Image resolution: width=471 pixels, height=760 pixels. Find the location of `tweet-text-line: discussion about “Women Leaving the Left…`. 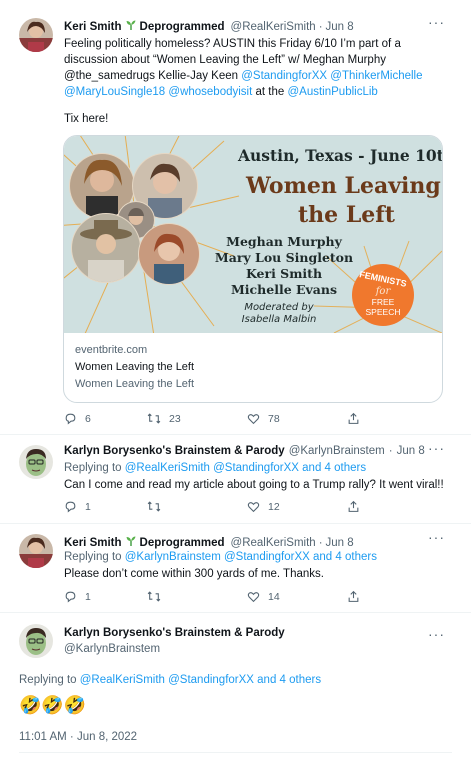

tweet-text-line: discussion about “Women Leaving the Left… is located at coordinates (225, 60).